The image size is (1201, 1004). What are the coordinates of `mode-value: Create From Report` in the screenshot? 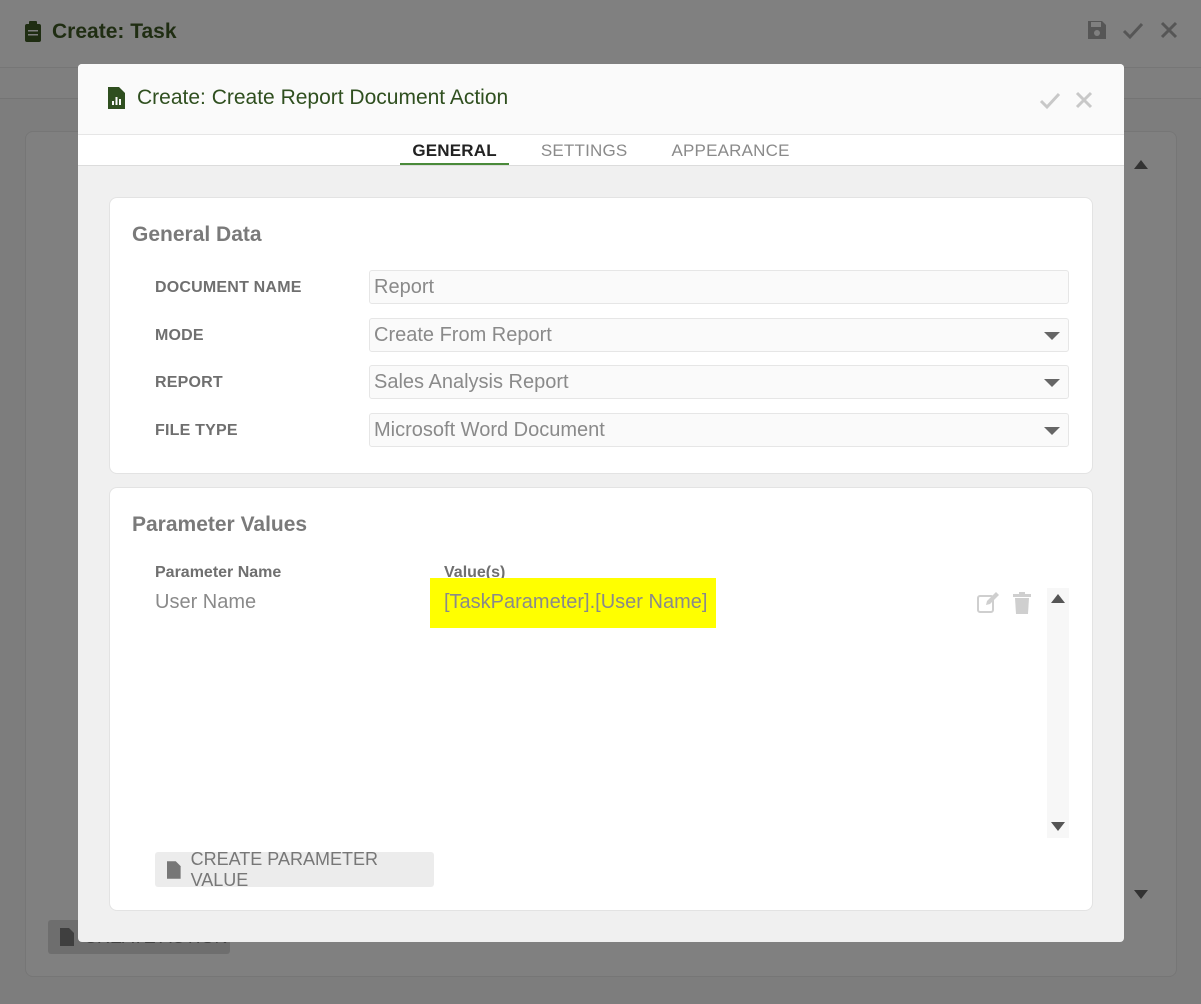 It's located at (463, 335).